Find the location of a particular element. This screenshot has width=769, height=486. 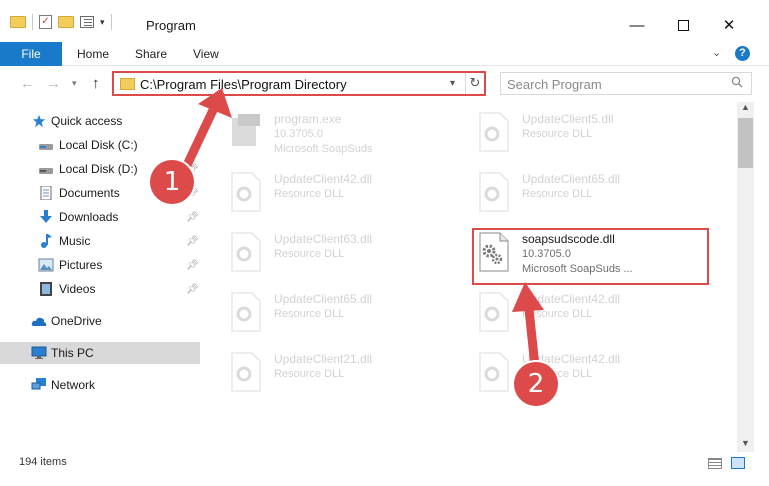

view-options-icon is located at coordinates (87, 22).